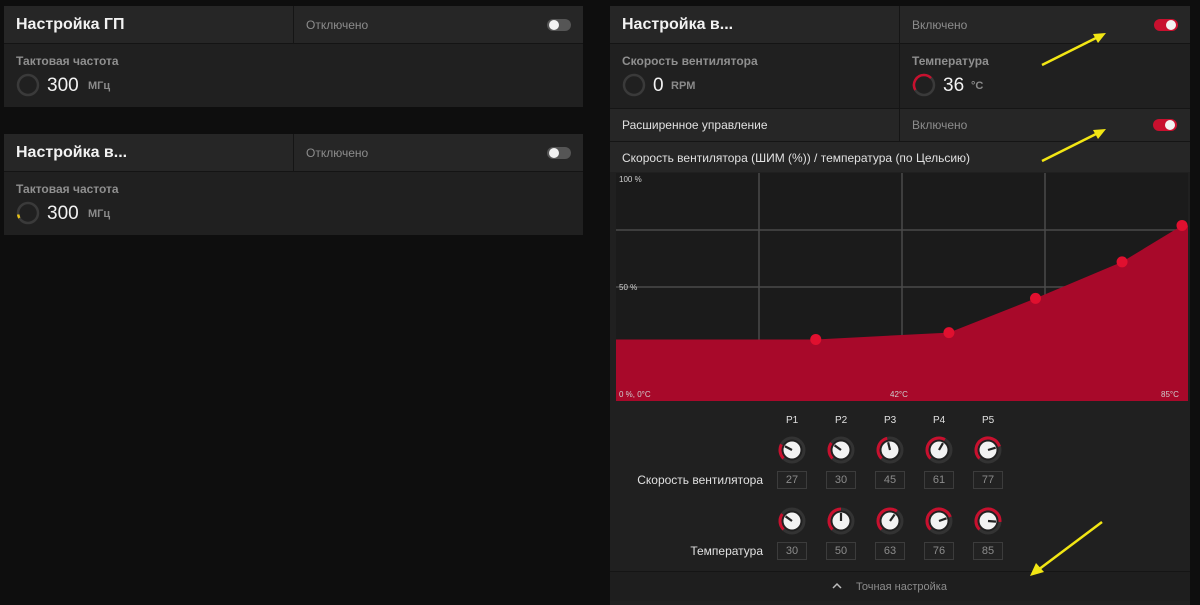  What do you see at coordinates (988, 521) in the screenshot?
I see `temperature-knob-p5` at bounding box center [988, 521].